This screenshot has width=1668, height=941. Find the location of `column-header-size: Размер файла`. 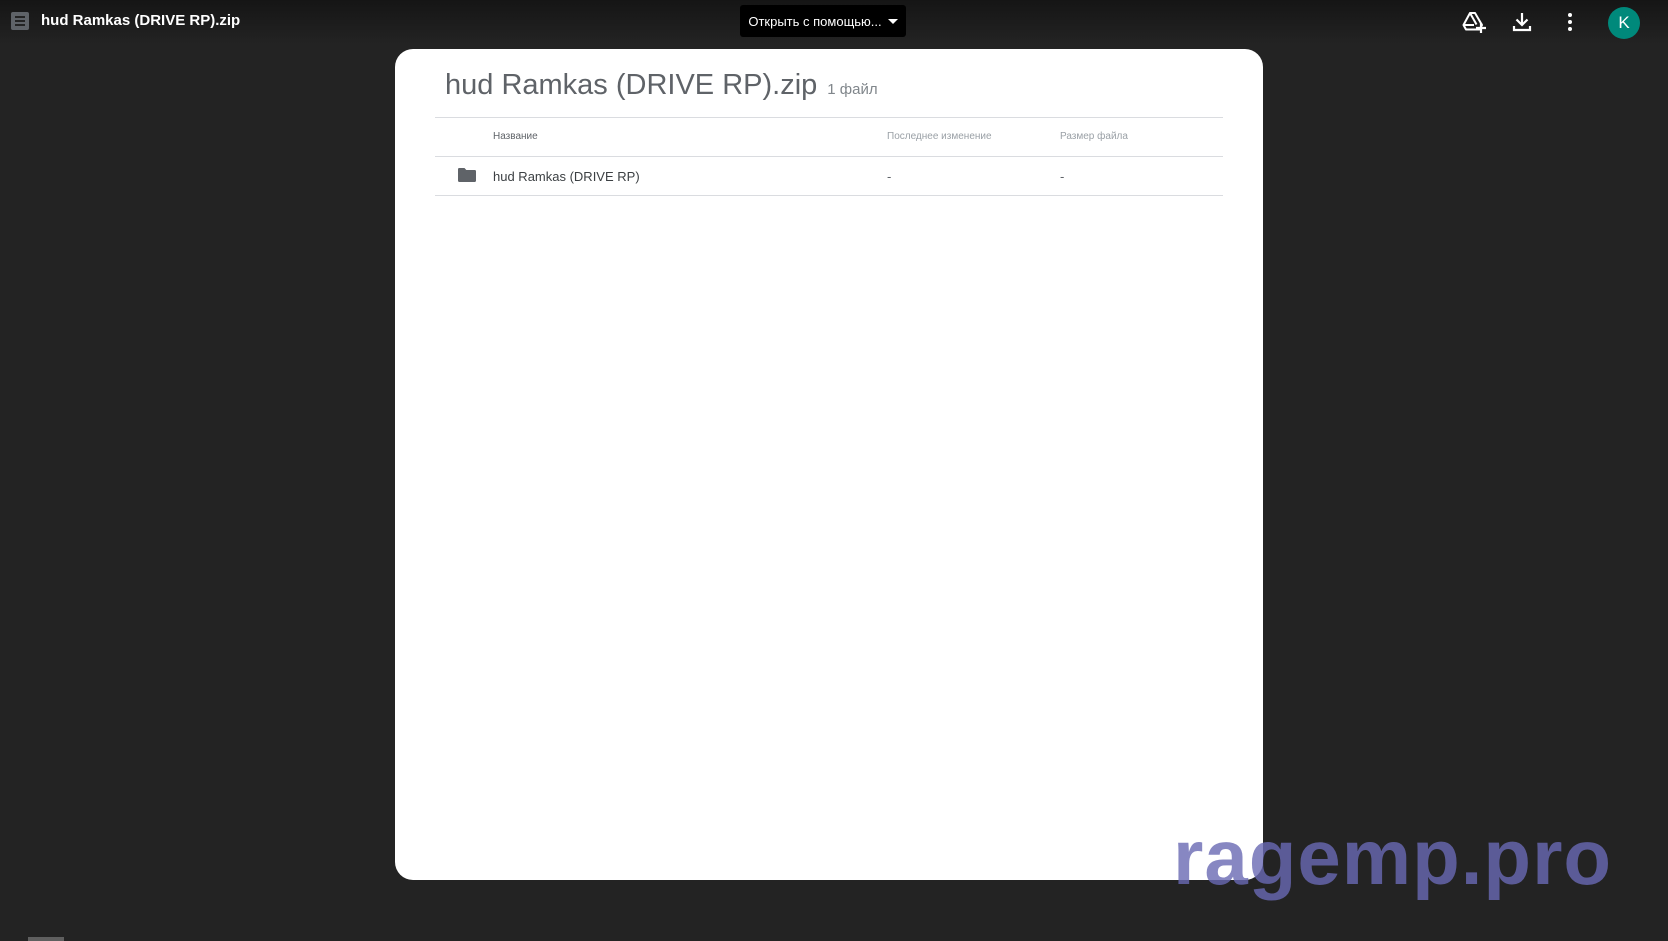

column-header-size: Размер файла is located at coordinates (1094, 136).